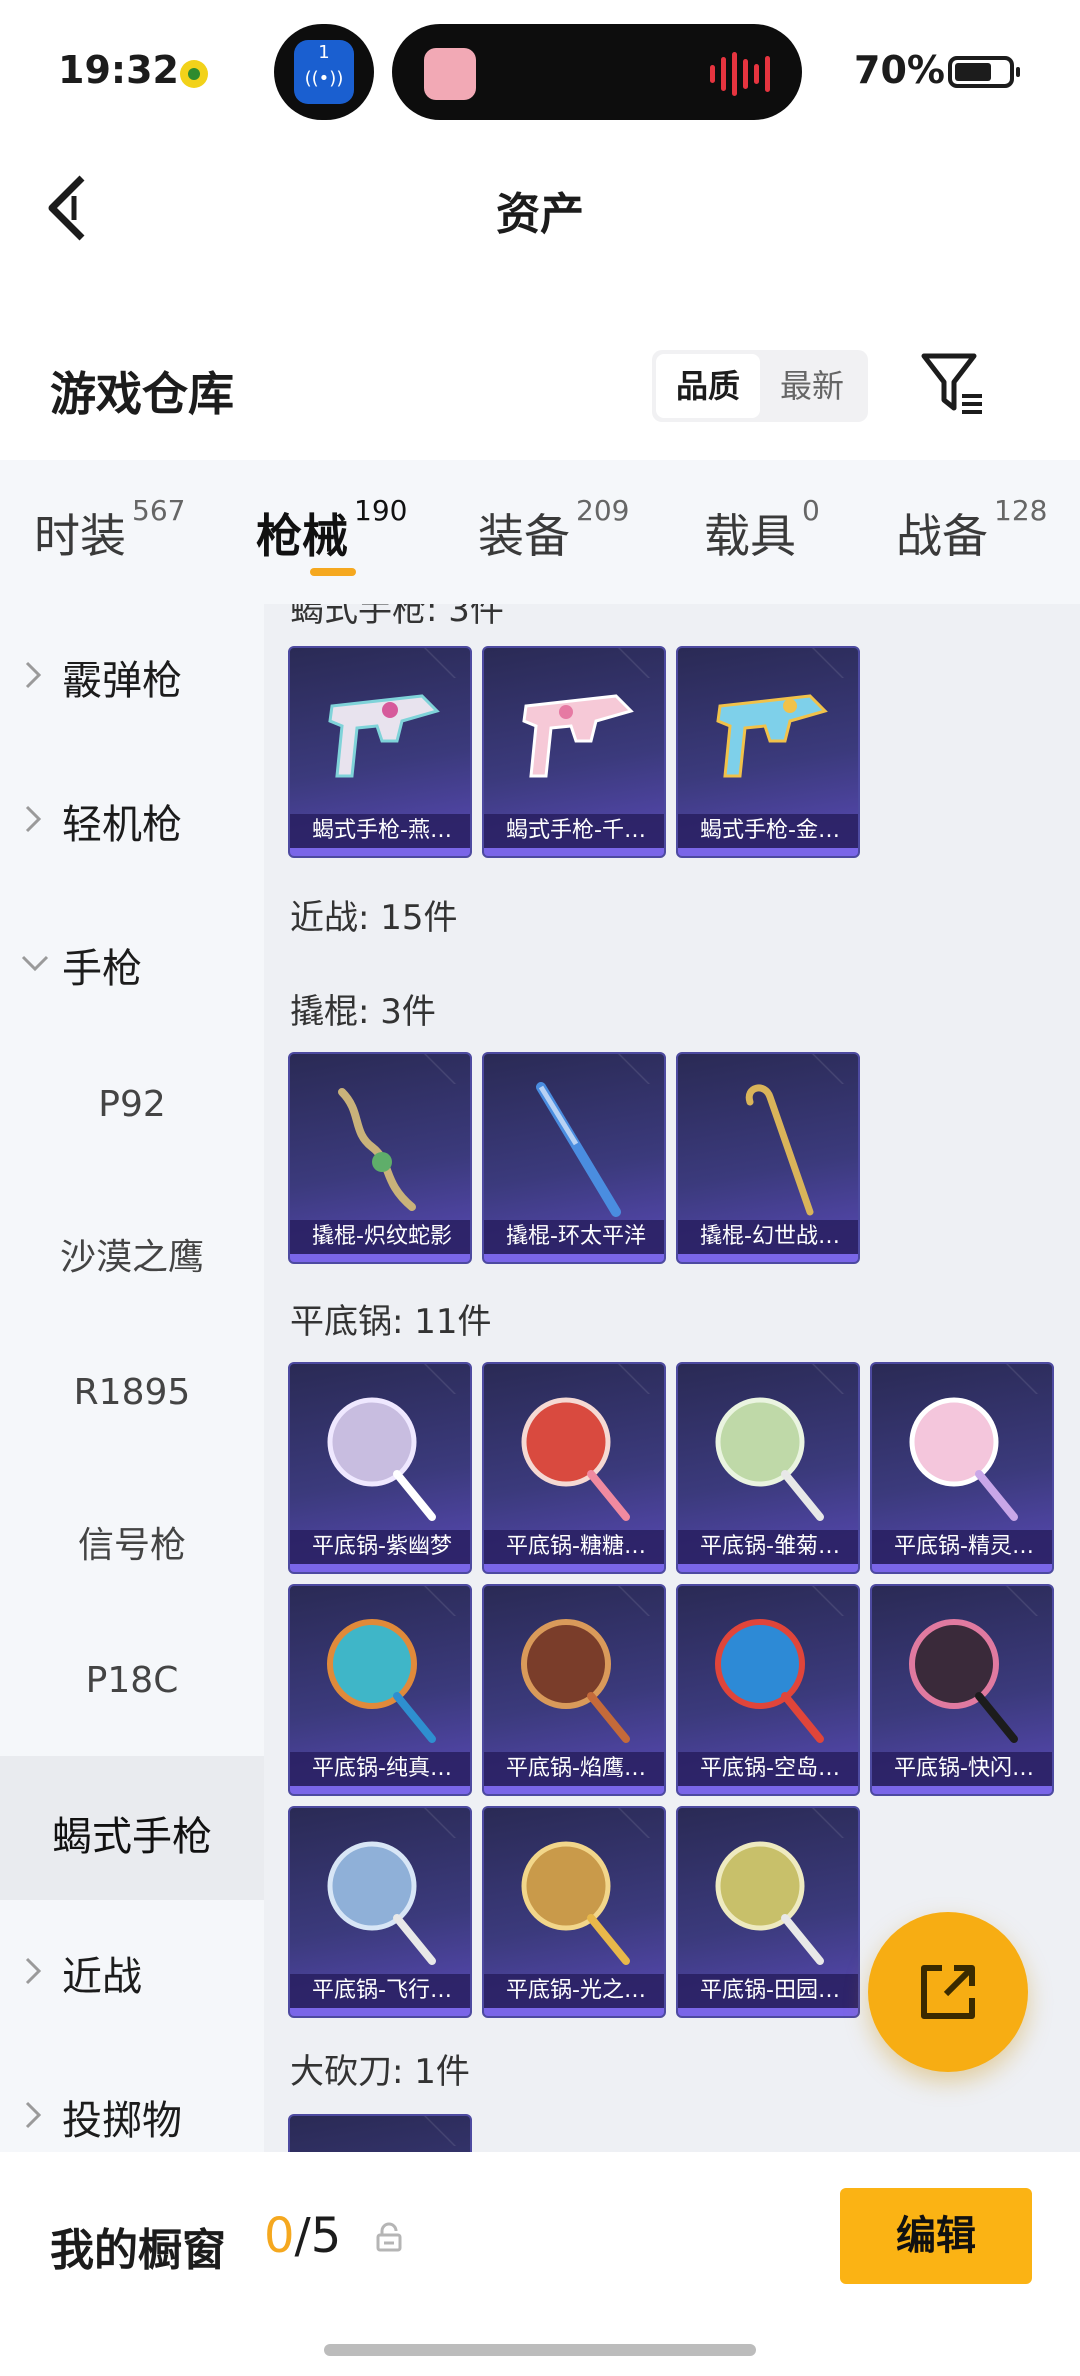  I want to click on sidebar-item-label: 霰弹枪, so click(122, 681).